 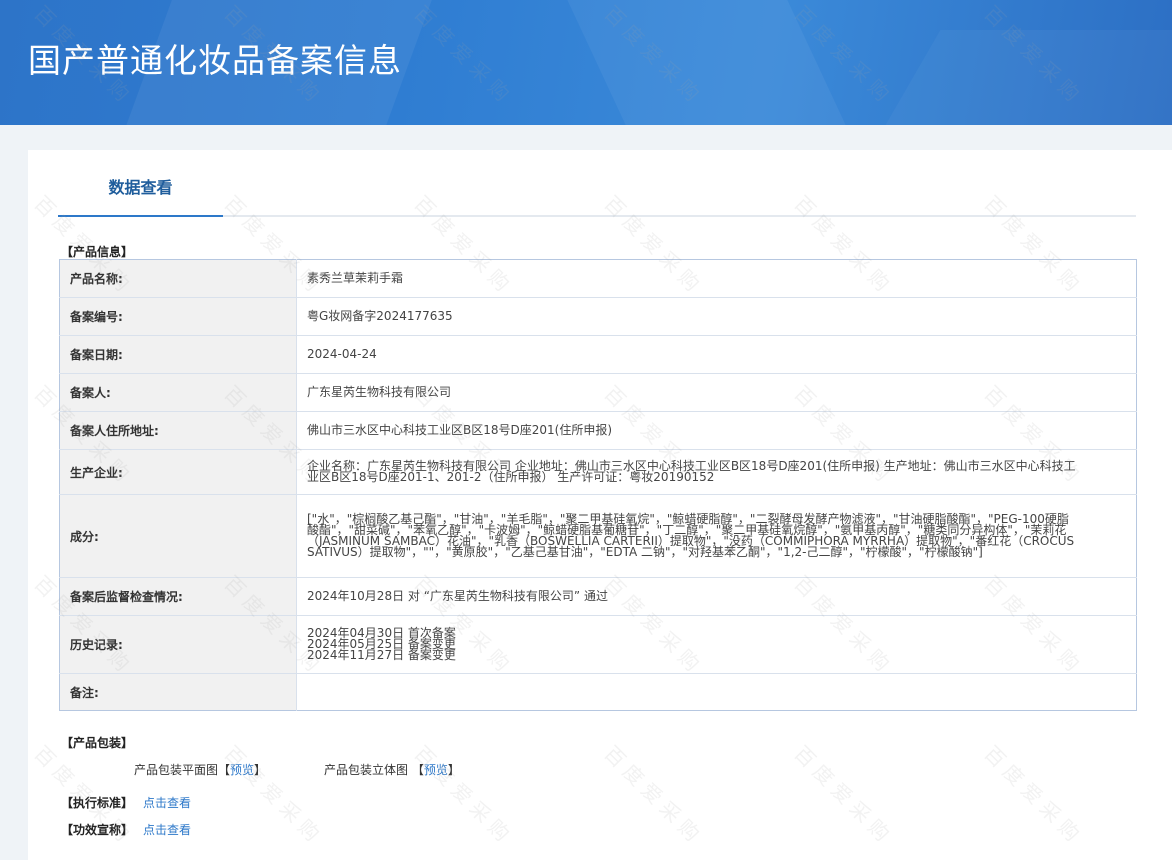 What do you see at coordinates (717, 692) in the screenshot?
I see `field-value` at bounding box center [717, 692].